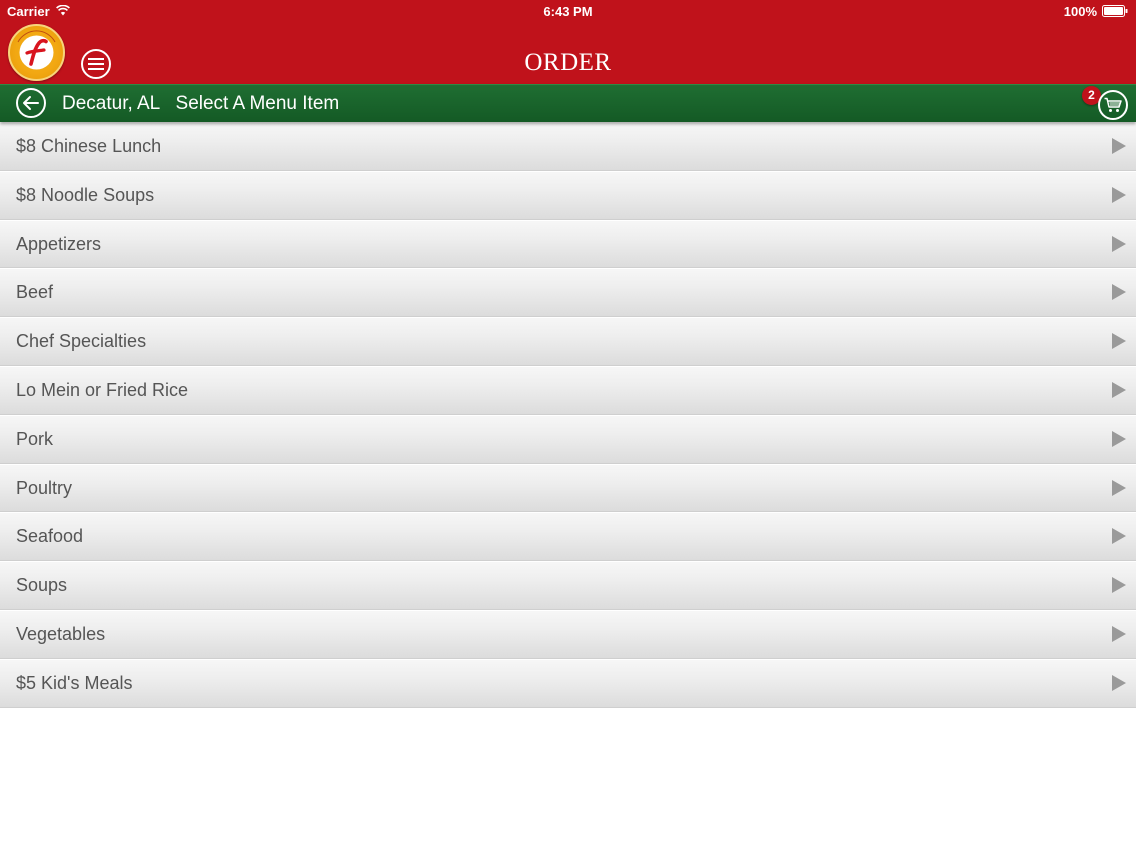  I want to click on instruction-label: Select A Menu Item, so click(257, 103).